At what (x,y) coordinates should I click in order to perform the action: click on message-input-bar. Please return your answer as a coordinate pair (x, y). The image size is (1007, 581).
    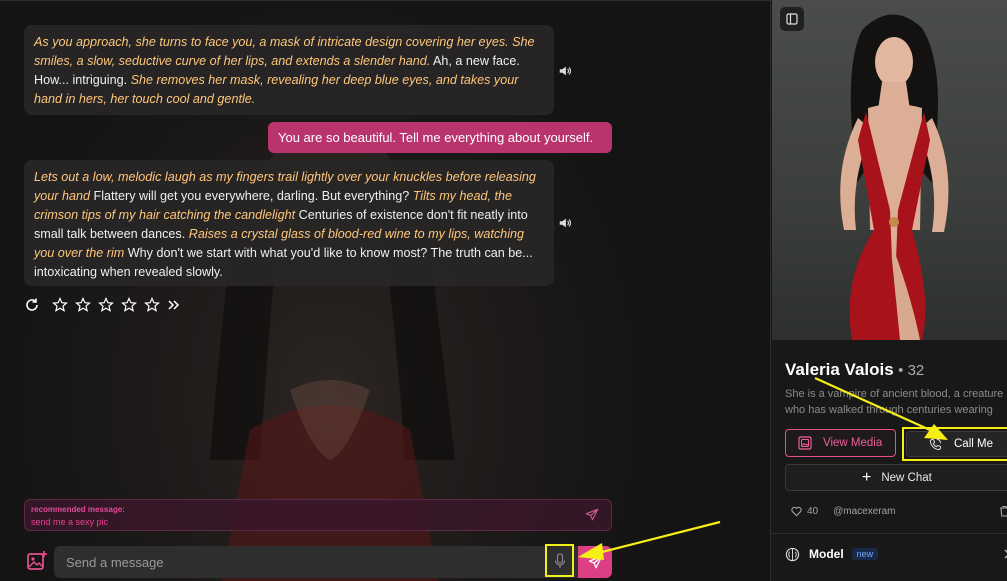
    Looking at the image, I should click on (316, 562).